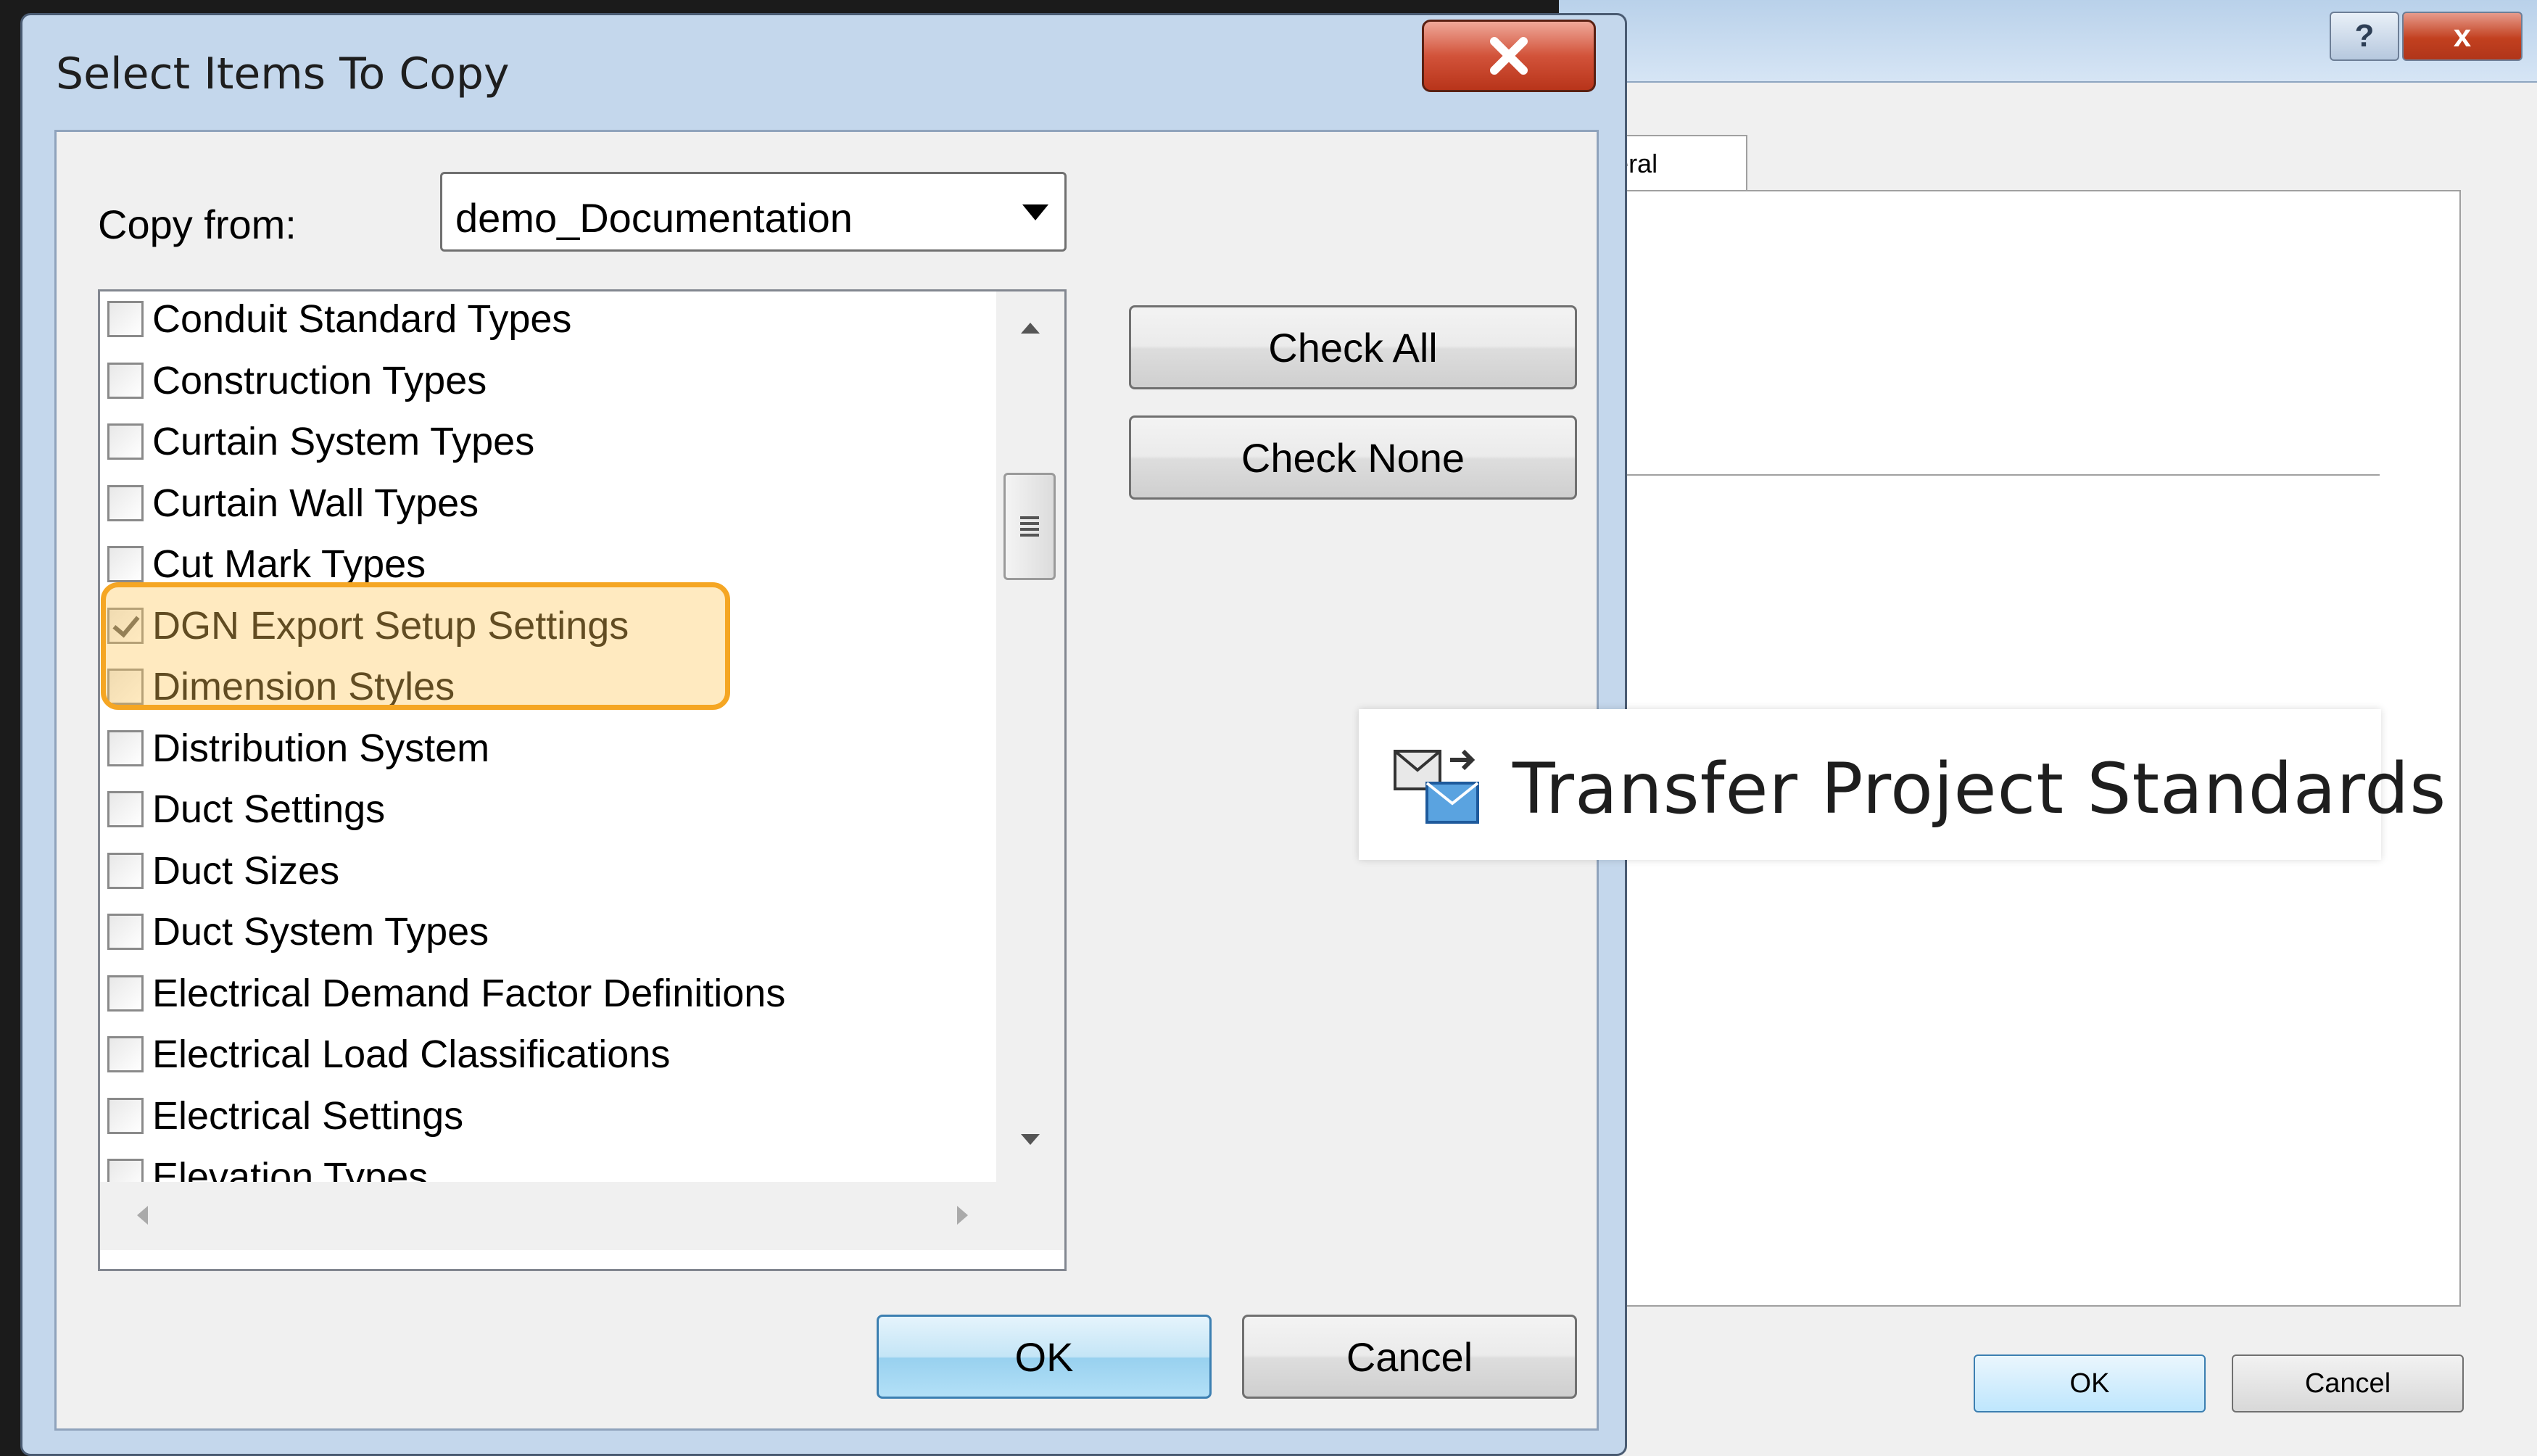 The height and width of the screenshot is (1456, 2537). What do you see at coordinates (1030, 736) in the screenshot?
I see `vertical-scrollbar` at bounding box center [1030, 736].